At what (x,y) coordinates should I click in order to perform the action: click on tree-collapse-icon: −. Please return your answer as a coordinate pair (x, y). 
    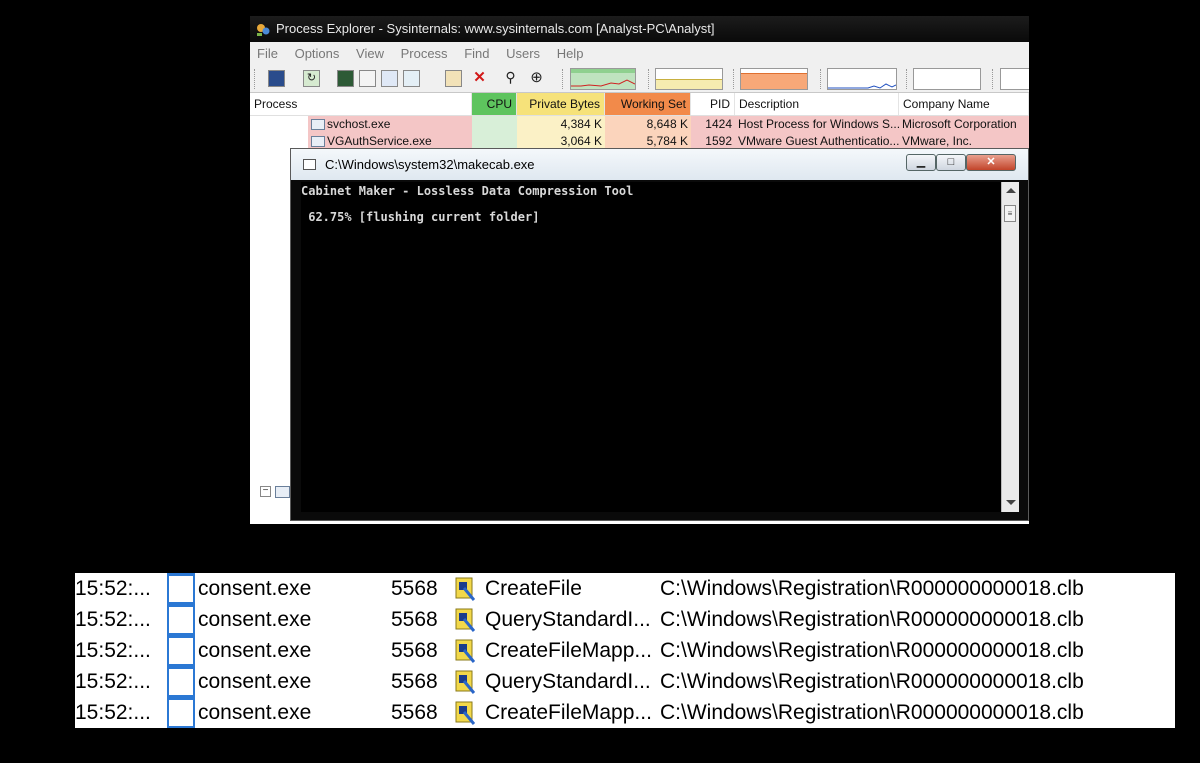
    Looking at the image, I should click on (265, 491).